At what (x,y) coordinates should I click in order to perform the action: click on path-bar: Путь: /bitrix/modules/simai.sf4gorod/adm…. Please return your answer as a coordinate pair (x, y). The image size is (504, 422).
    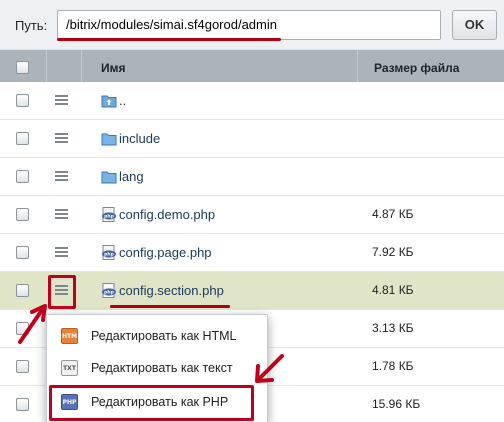
    Looking at the image, I should click on (252, 25).